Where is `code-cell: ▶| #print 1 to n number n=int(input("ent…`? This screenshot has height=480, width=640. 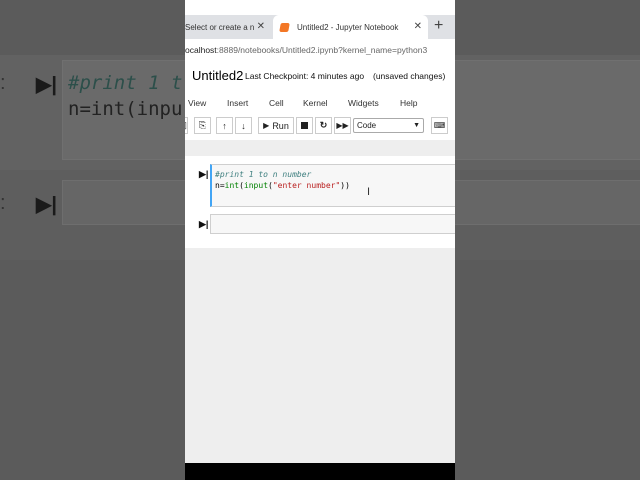
code-cell: ▶| #print 1 to n number n=int(input("ent… is located at coordinates (320, 185).